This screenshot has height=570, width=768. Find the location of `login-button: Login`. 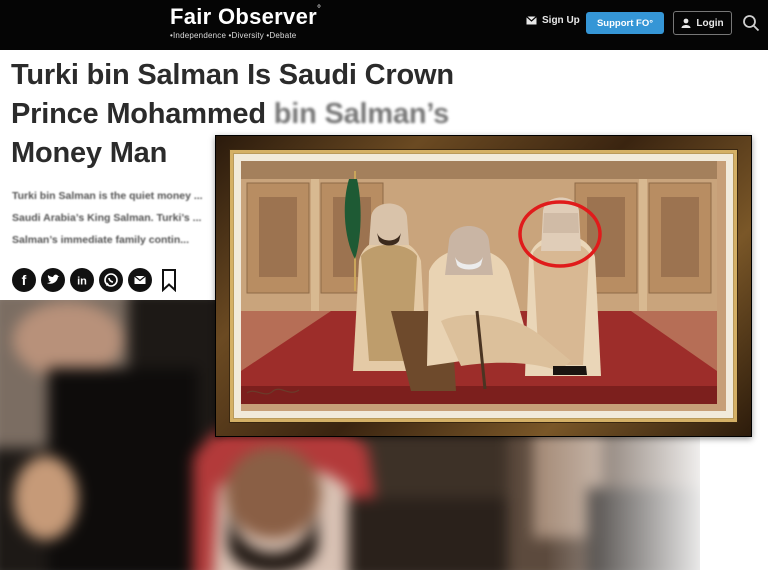

login-button: Login is located at coordinates (702, 23).